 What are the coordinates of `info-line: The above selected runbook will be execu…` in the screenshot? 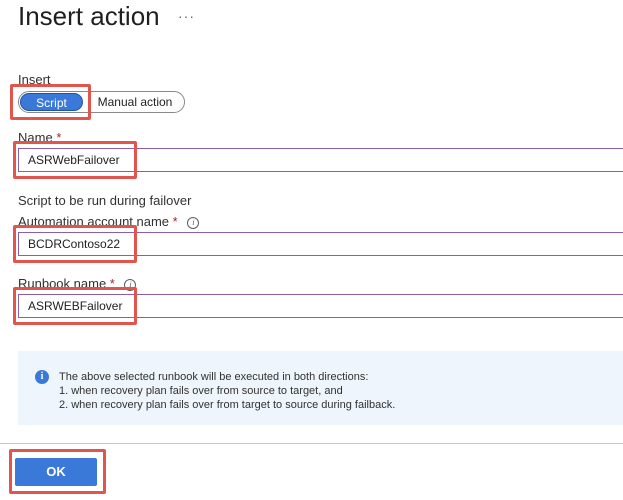 It's located at (214, 377).